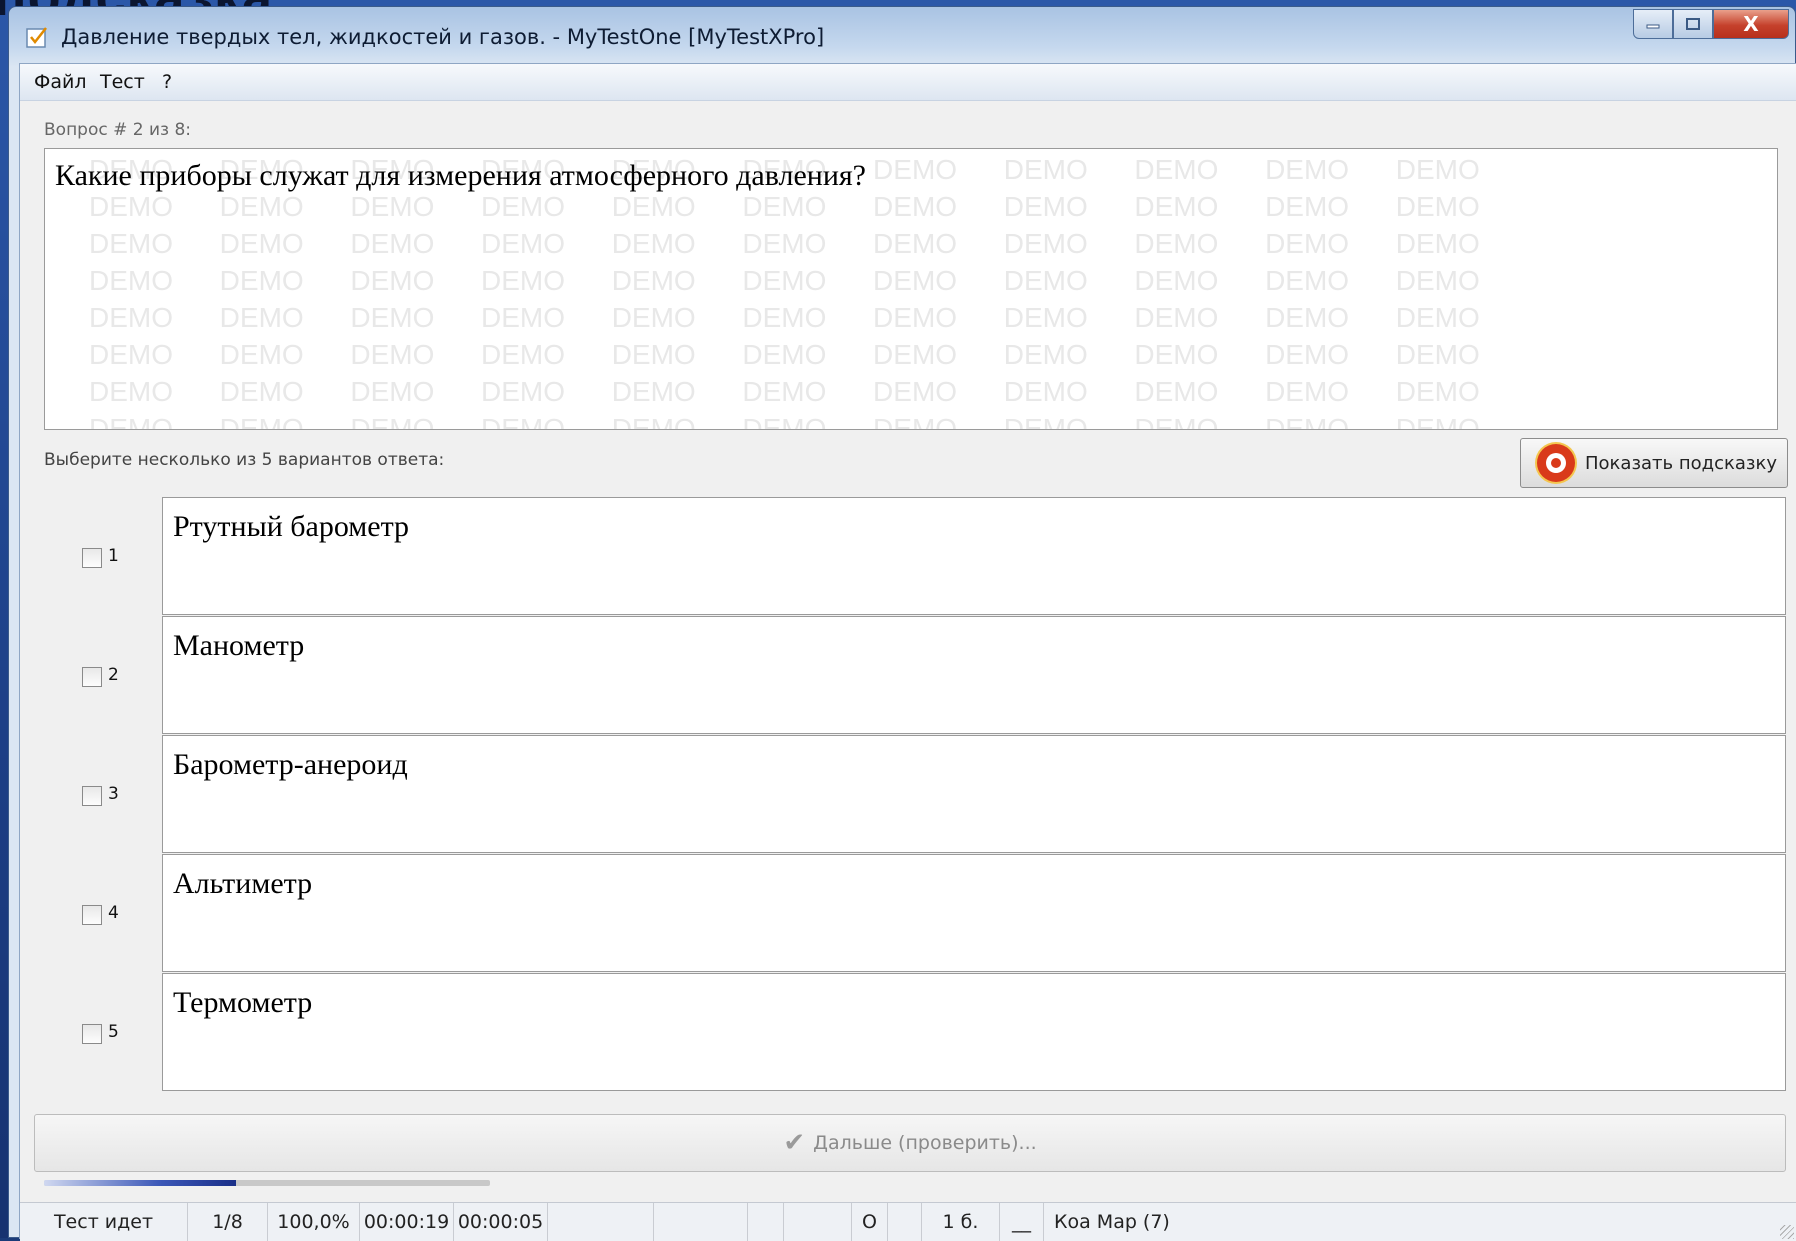 The height and width of the screenshot is (1241, 1796). What do you see at coordinates (908, 885) in the screenshot?
I see `answer-option: 4 Альтиметр` at bounding box center [908, 885].